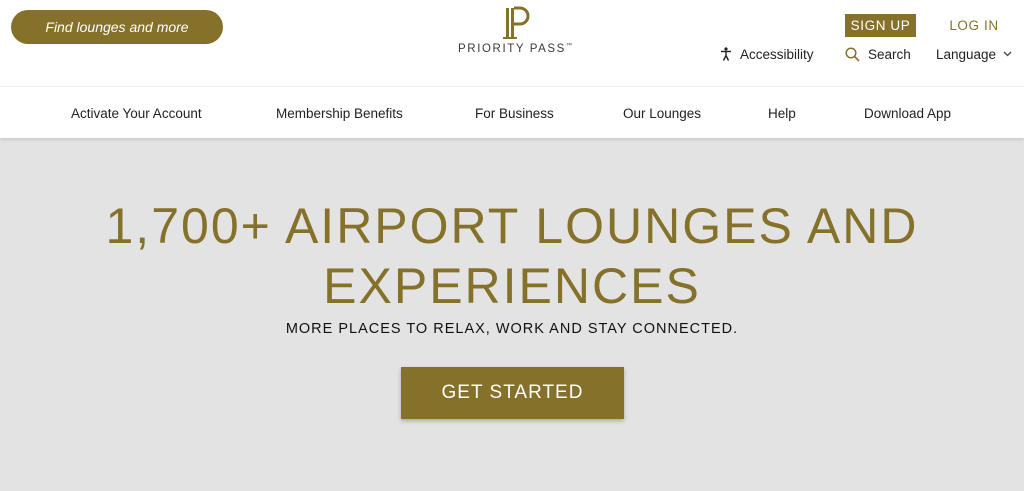 Image resolution: width=1024 pixels, height=491 pixels. Describe the element at coordinates (889, 54) in the screenshot. I see `search-label: Search` at that location.